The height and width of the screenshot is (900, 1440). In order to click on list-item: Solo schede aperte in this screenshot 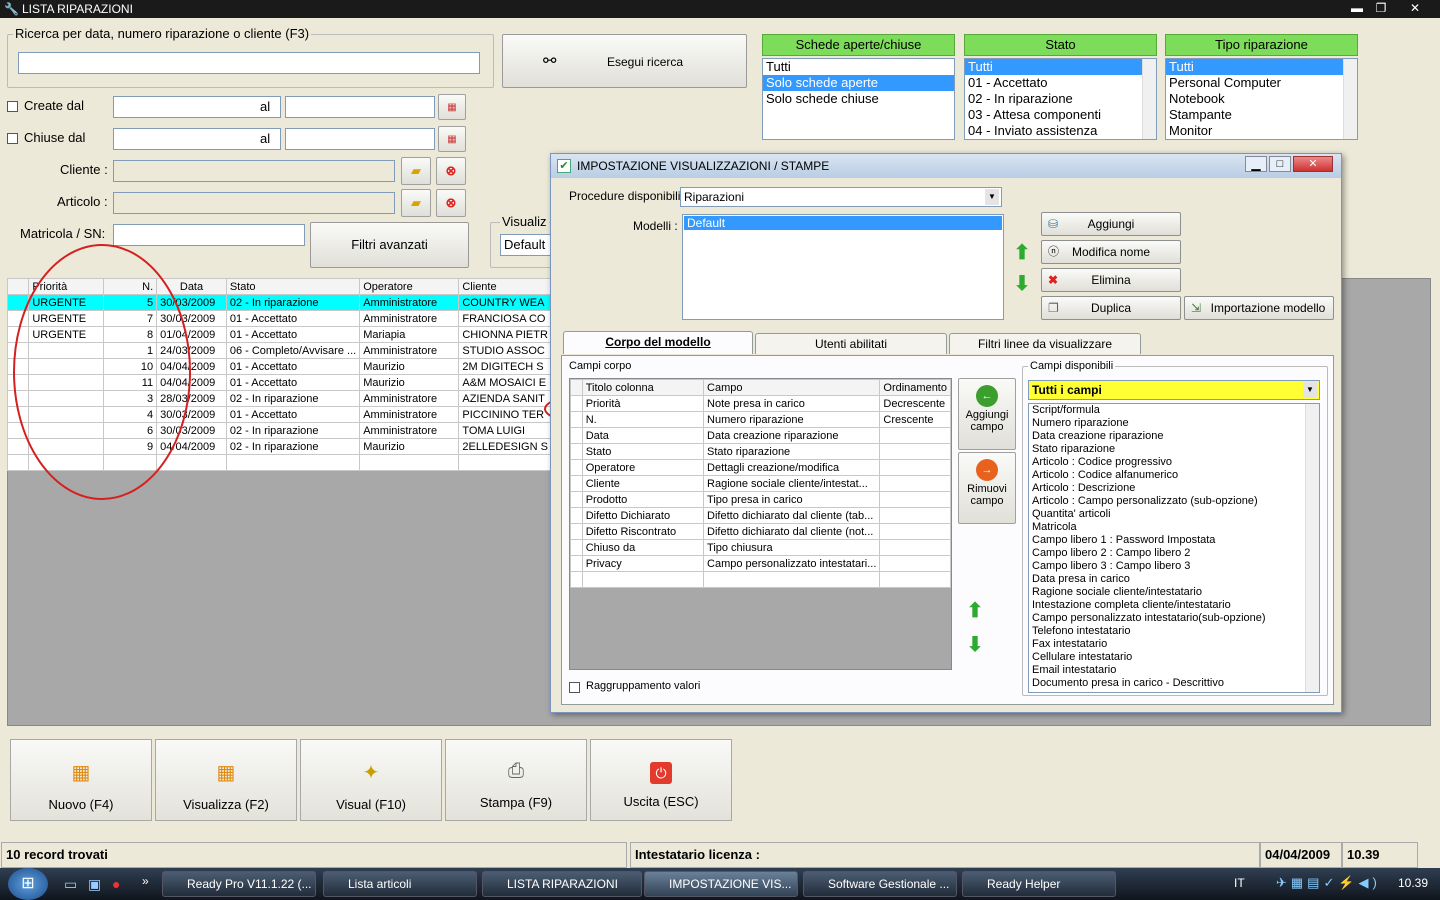, I will do `click(858, 83)`.